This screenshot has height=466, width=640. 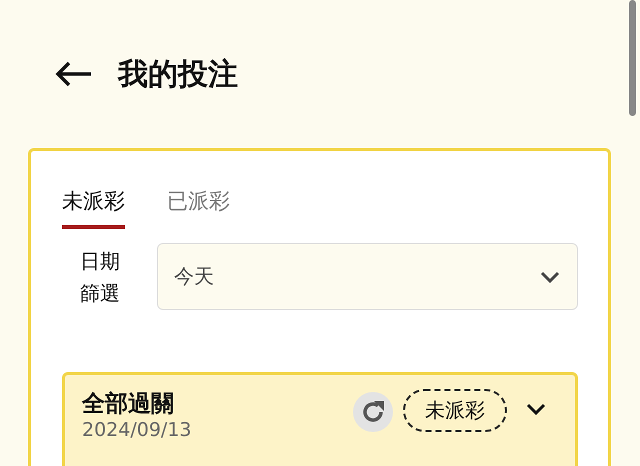 What do you see at coordinates (367, 276) in the screenshot?
I see `date-dropdown: 今天` at bounding box center [367, 276].